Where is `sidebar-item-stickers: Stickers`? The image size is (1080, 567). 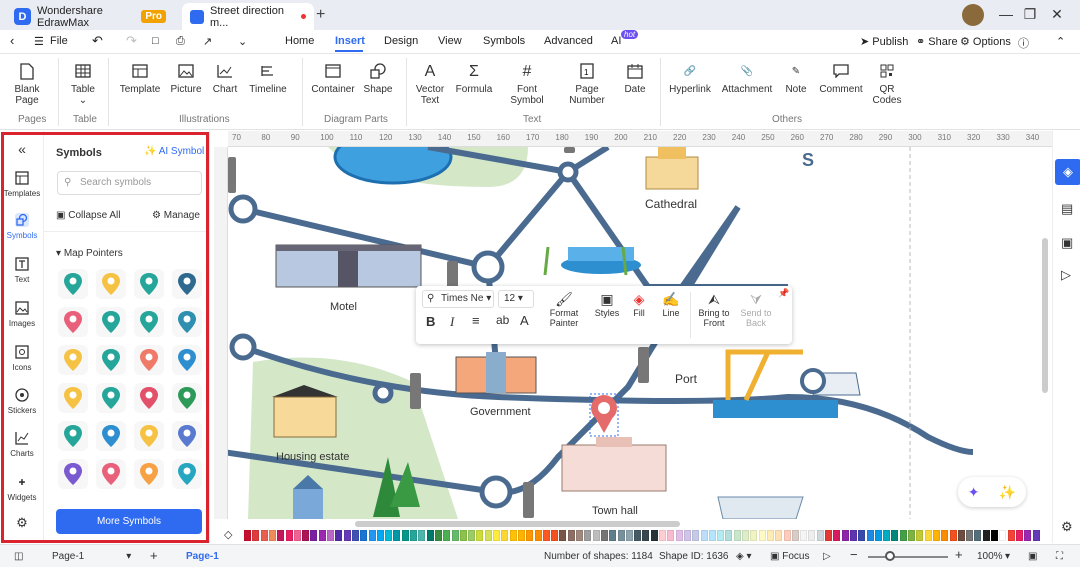 sidebar-item-stickers: Stickers is located at coordinates (22, 400).